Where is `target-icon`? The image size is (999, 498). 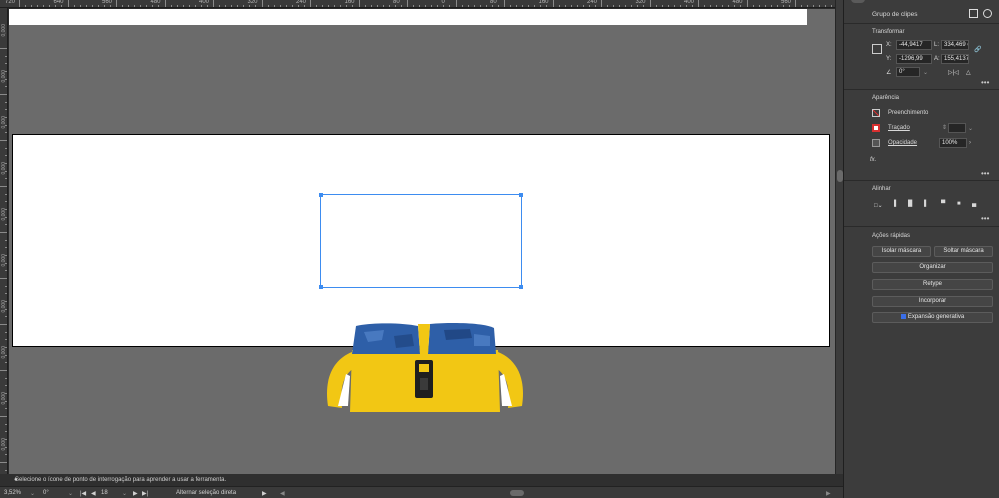
target-icon is located at coordinates (987, 13).